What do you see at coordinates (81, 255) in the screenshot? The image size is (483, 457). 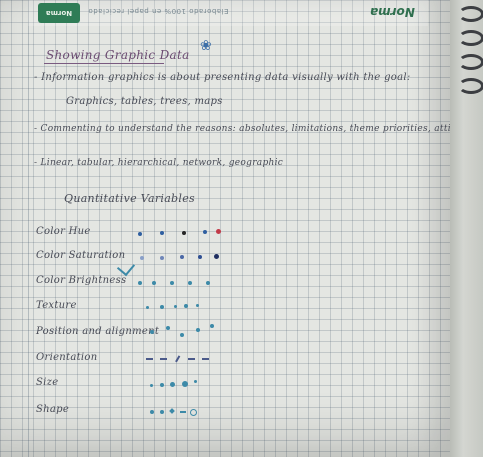 I see `variable-color-saturation: Color Saturation` at bounding box center [81, 255].